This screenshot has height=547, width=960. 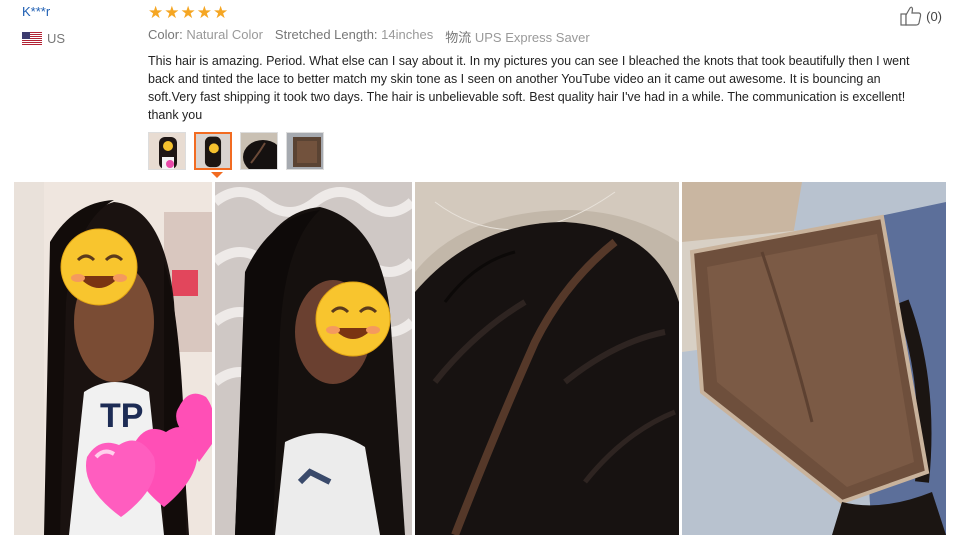 What do you see at coordinates (354, 34) in the screenshot?
I see `property-length: Stretched Length: 14inches` at bounding box center [354, 34].